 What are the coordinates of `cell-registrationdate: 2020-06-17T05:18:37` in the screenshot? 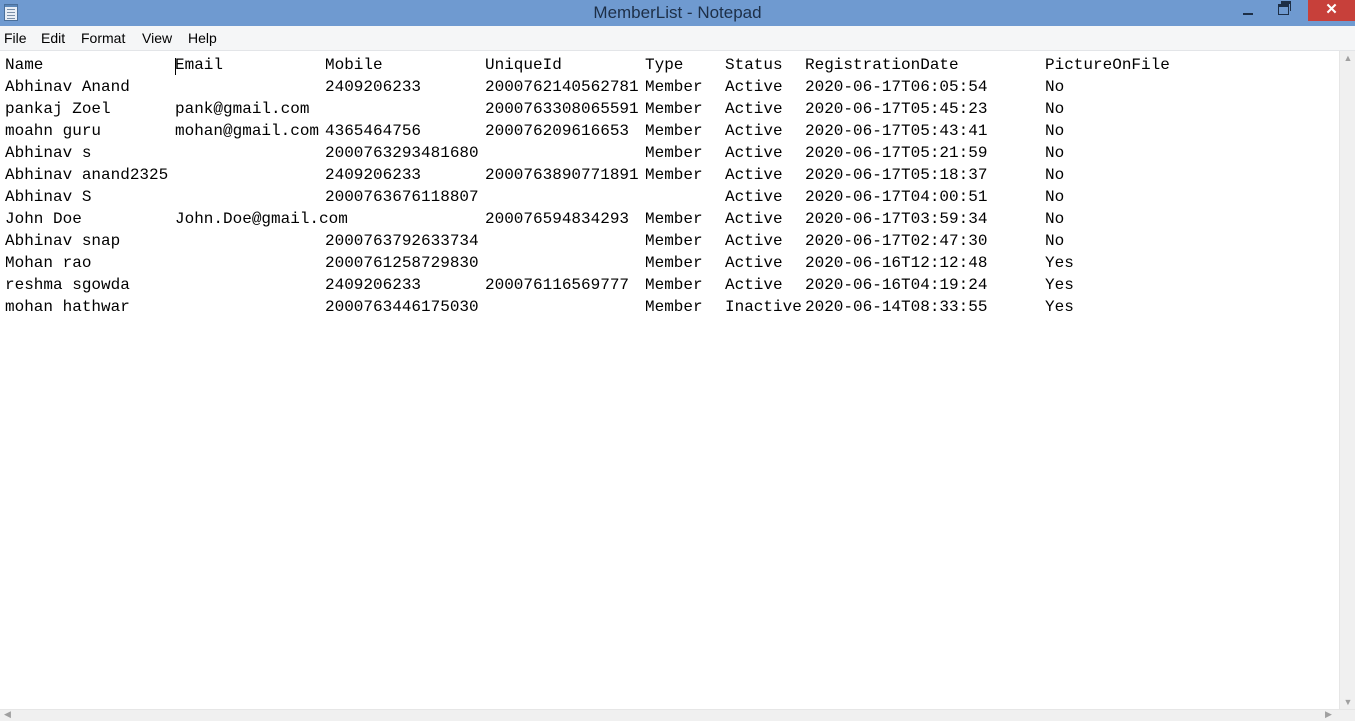 It's located at (896, 175).